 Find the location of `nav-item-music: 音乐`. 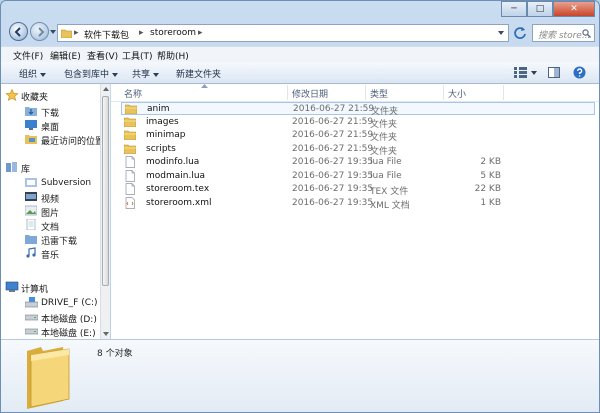

nav-item-music: 音乐 is located at coordinates (50, 253).